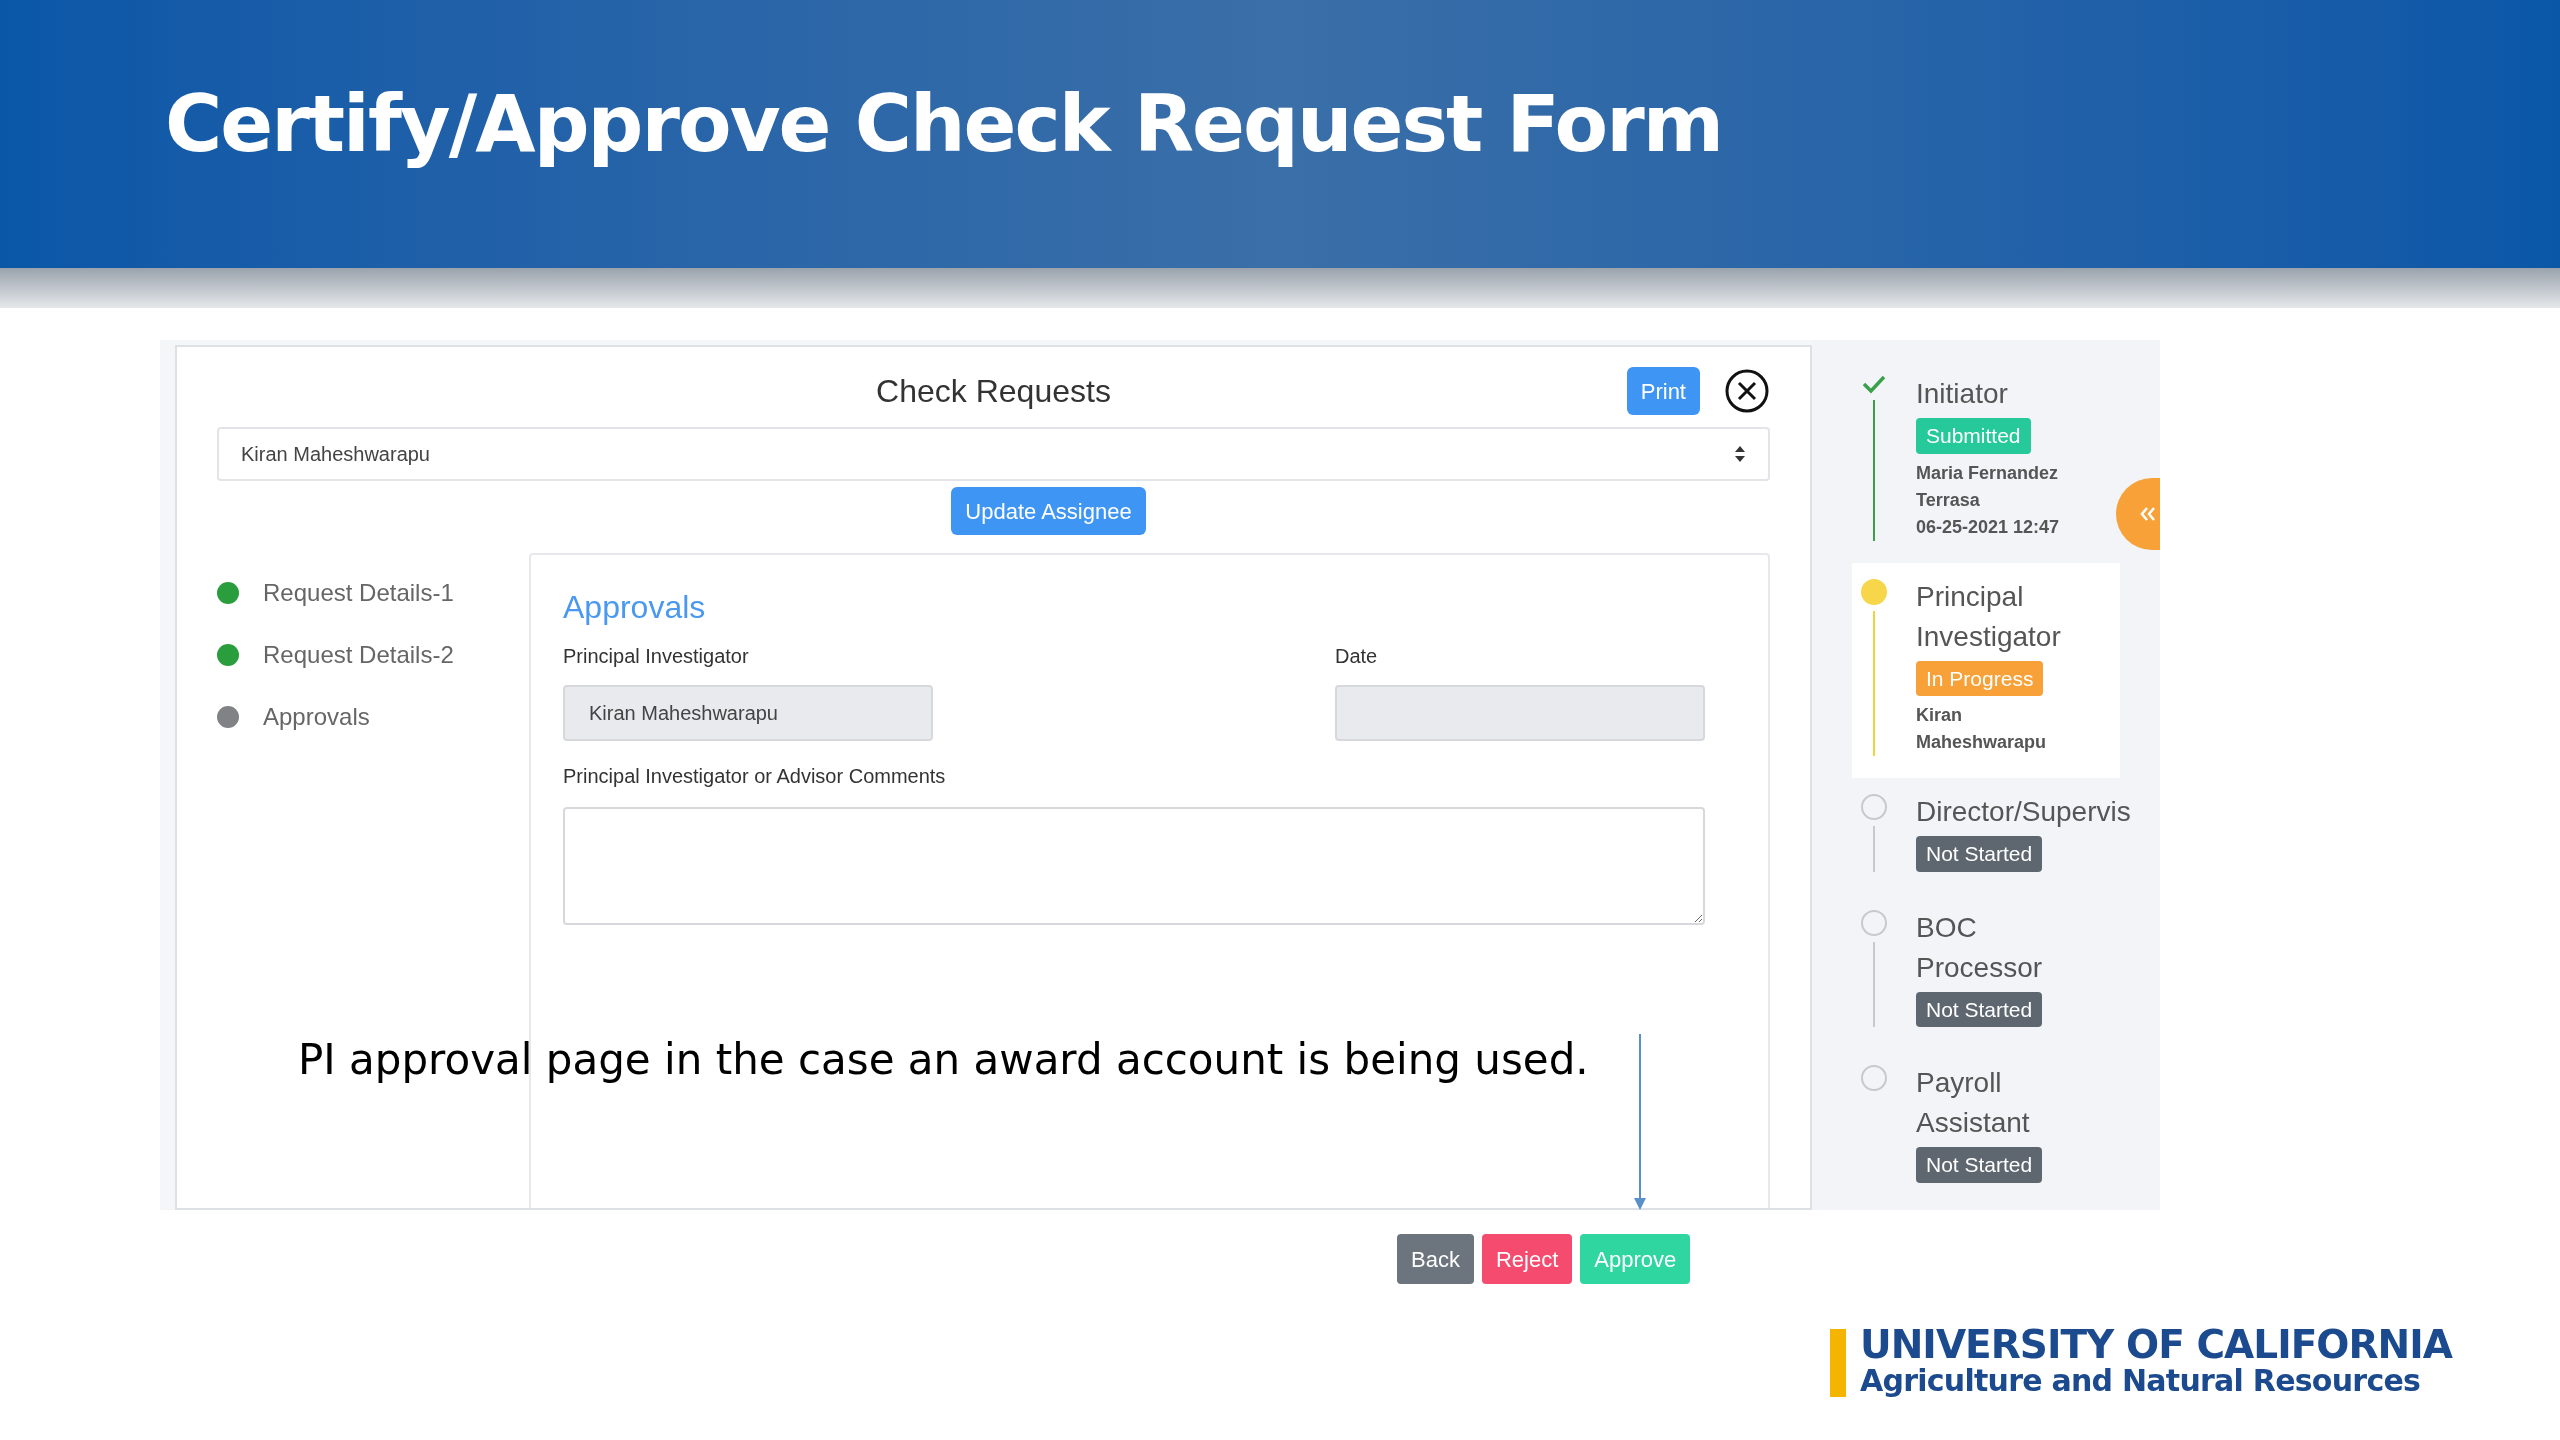 The height and width of the screenshot is (1440, 2560). I want to click on step-link: Approvals, so click(316, 717).